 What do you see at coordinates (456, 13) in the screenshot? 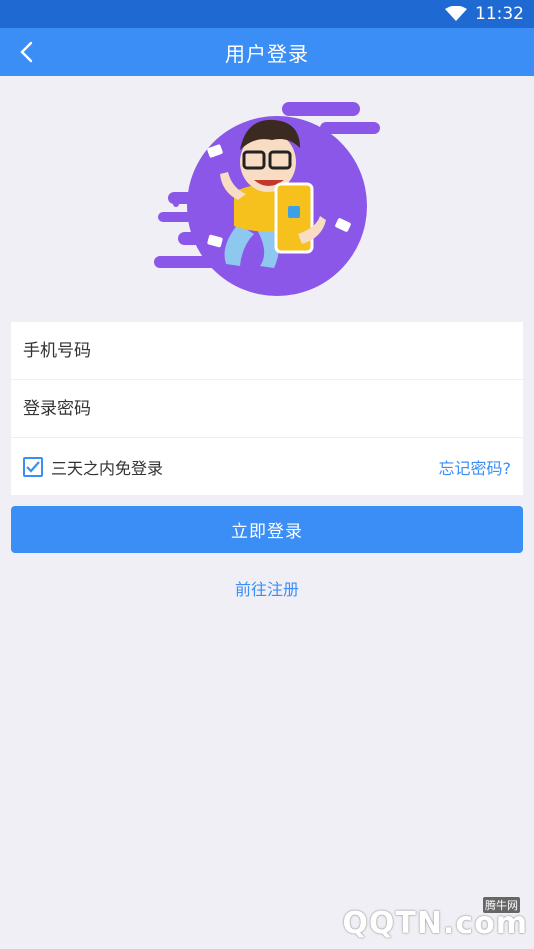
I see `wifi-icon` at bounding box center [456, 13].